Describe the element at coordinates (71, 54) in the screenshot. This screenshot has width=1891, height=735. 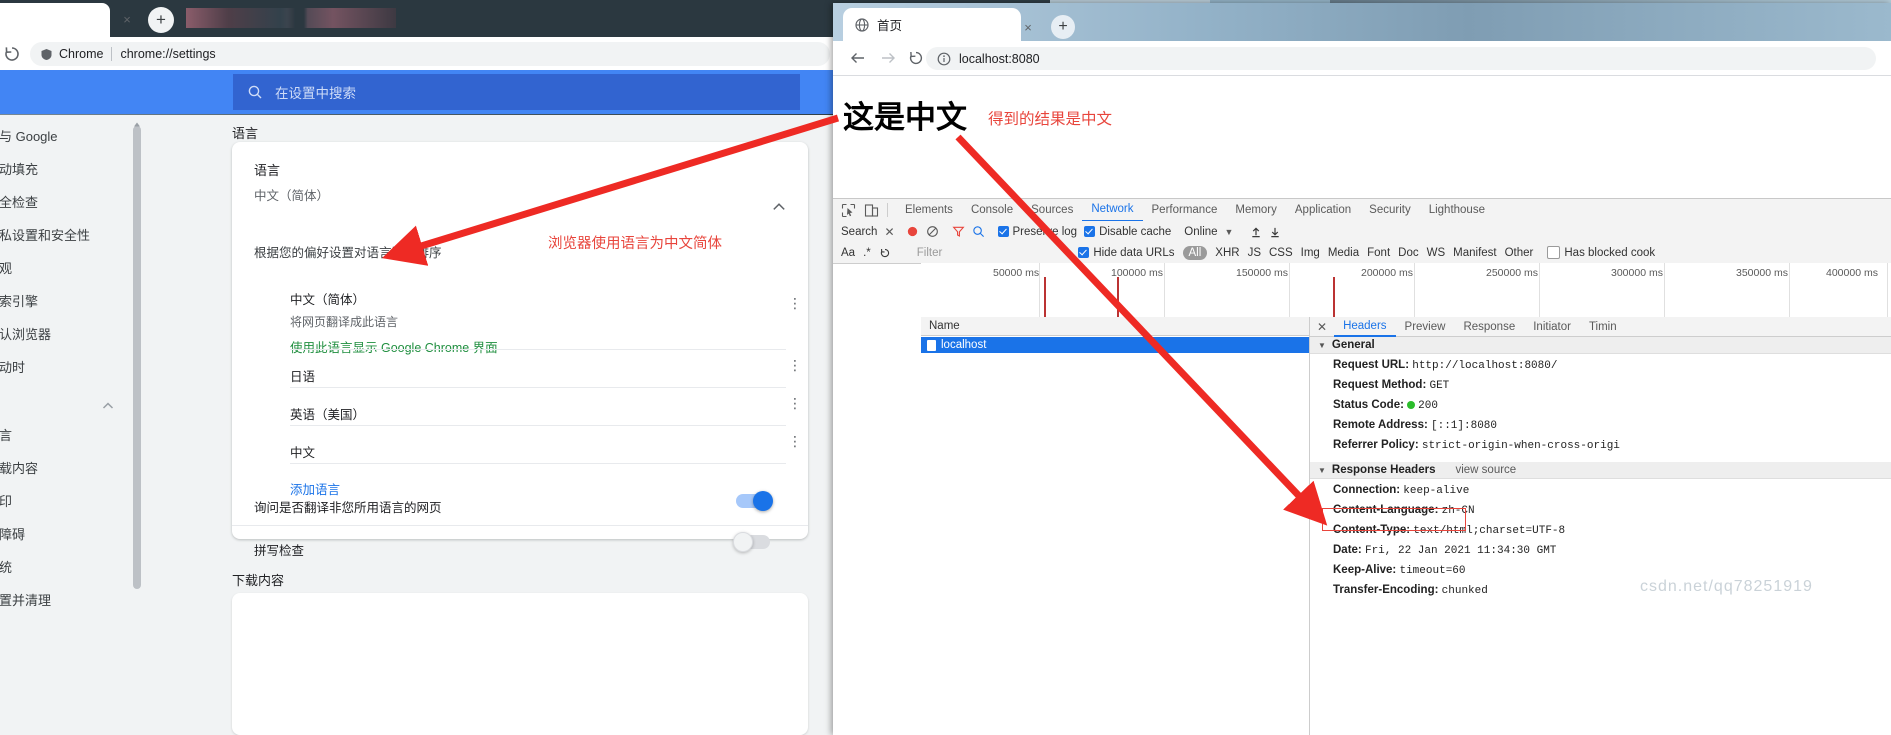
I see `chrome-chip: Chrome` at that location.